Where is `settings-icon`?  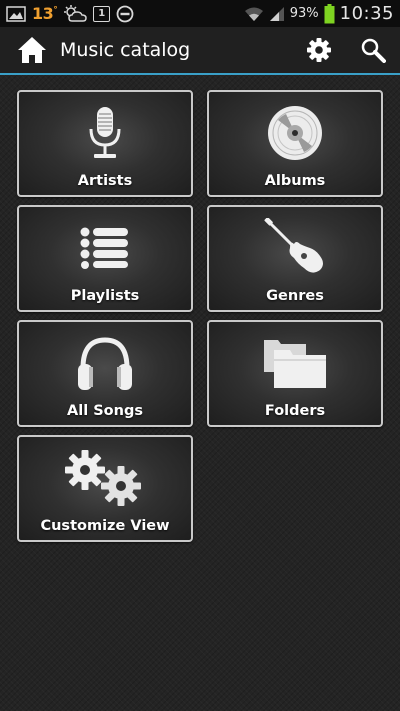 settings-icon is located at coordinates (319, 50).